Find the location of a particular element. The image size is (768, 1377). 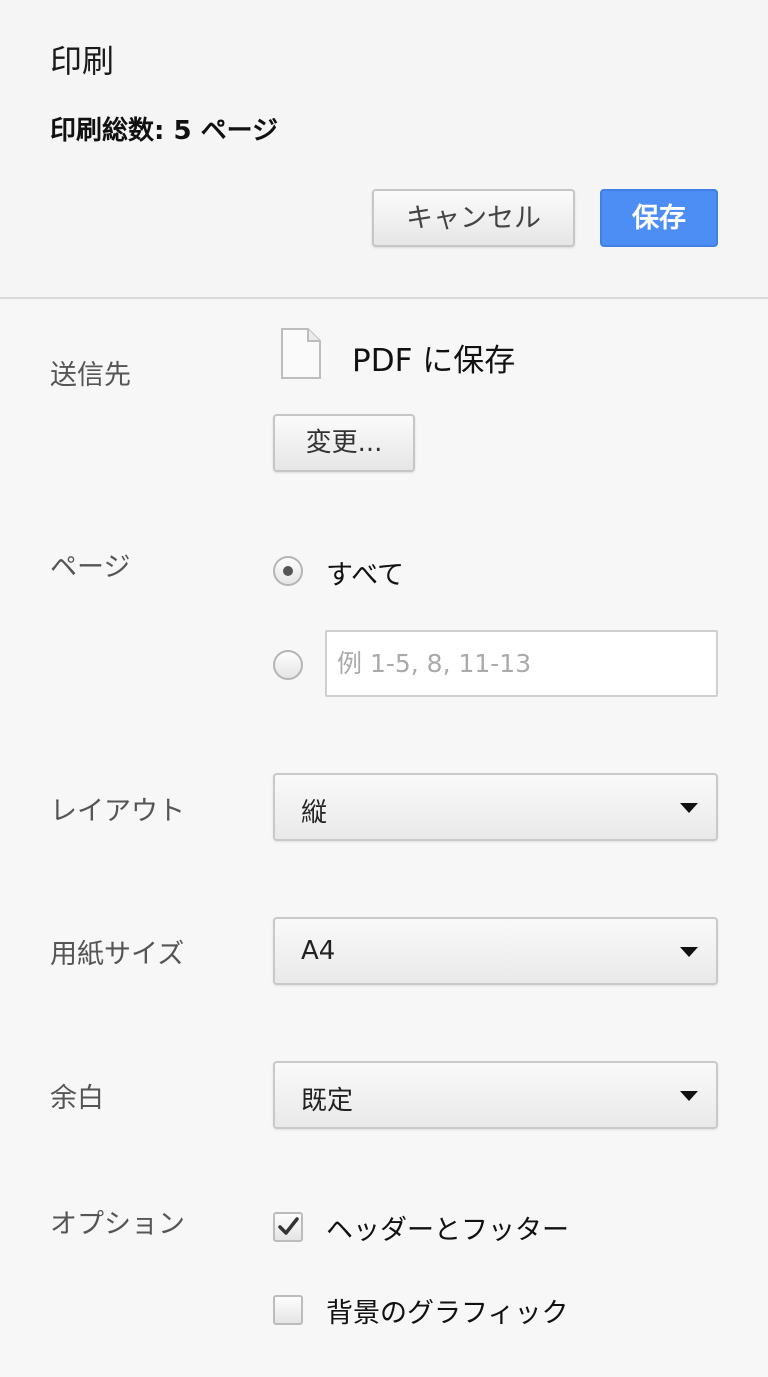

background-graphics-checkbox is located at coordinates (288, 1310).